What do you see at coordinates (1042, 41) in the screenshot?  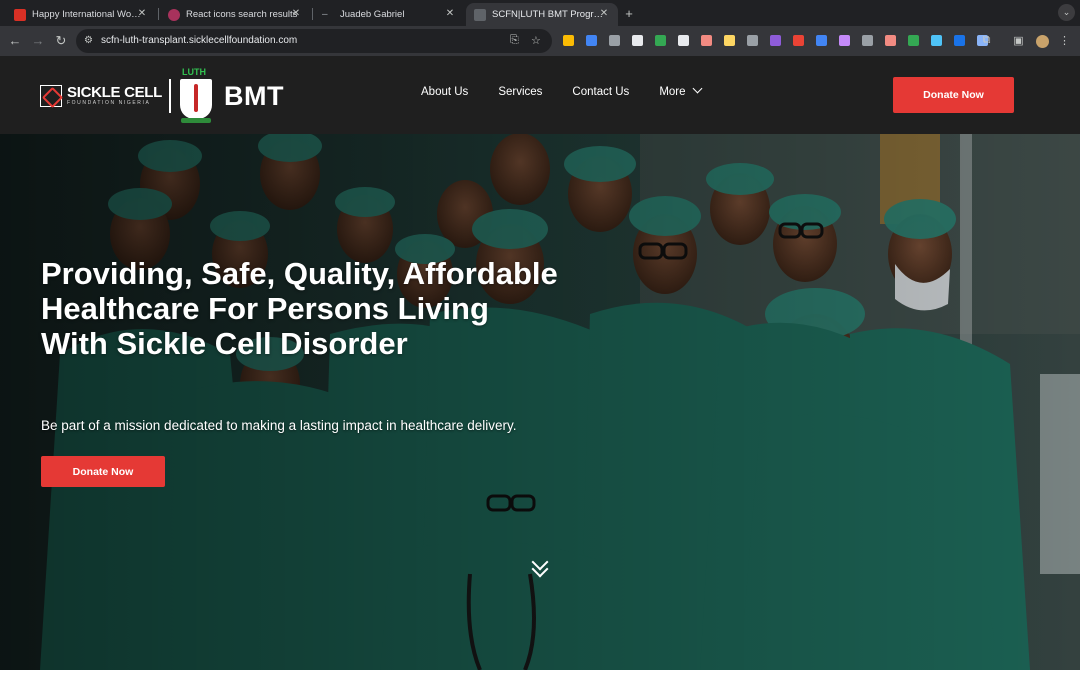 I see `profile-avatar` at bounding box center [1042, 41].